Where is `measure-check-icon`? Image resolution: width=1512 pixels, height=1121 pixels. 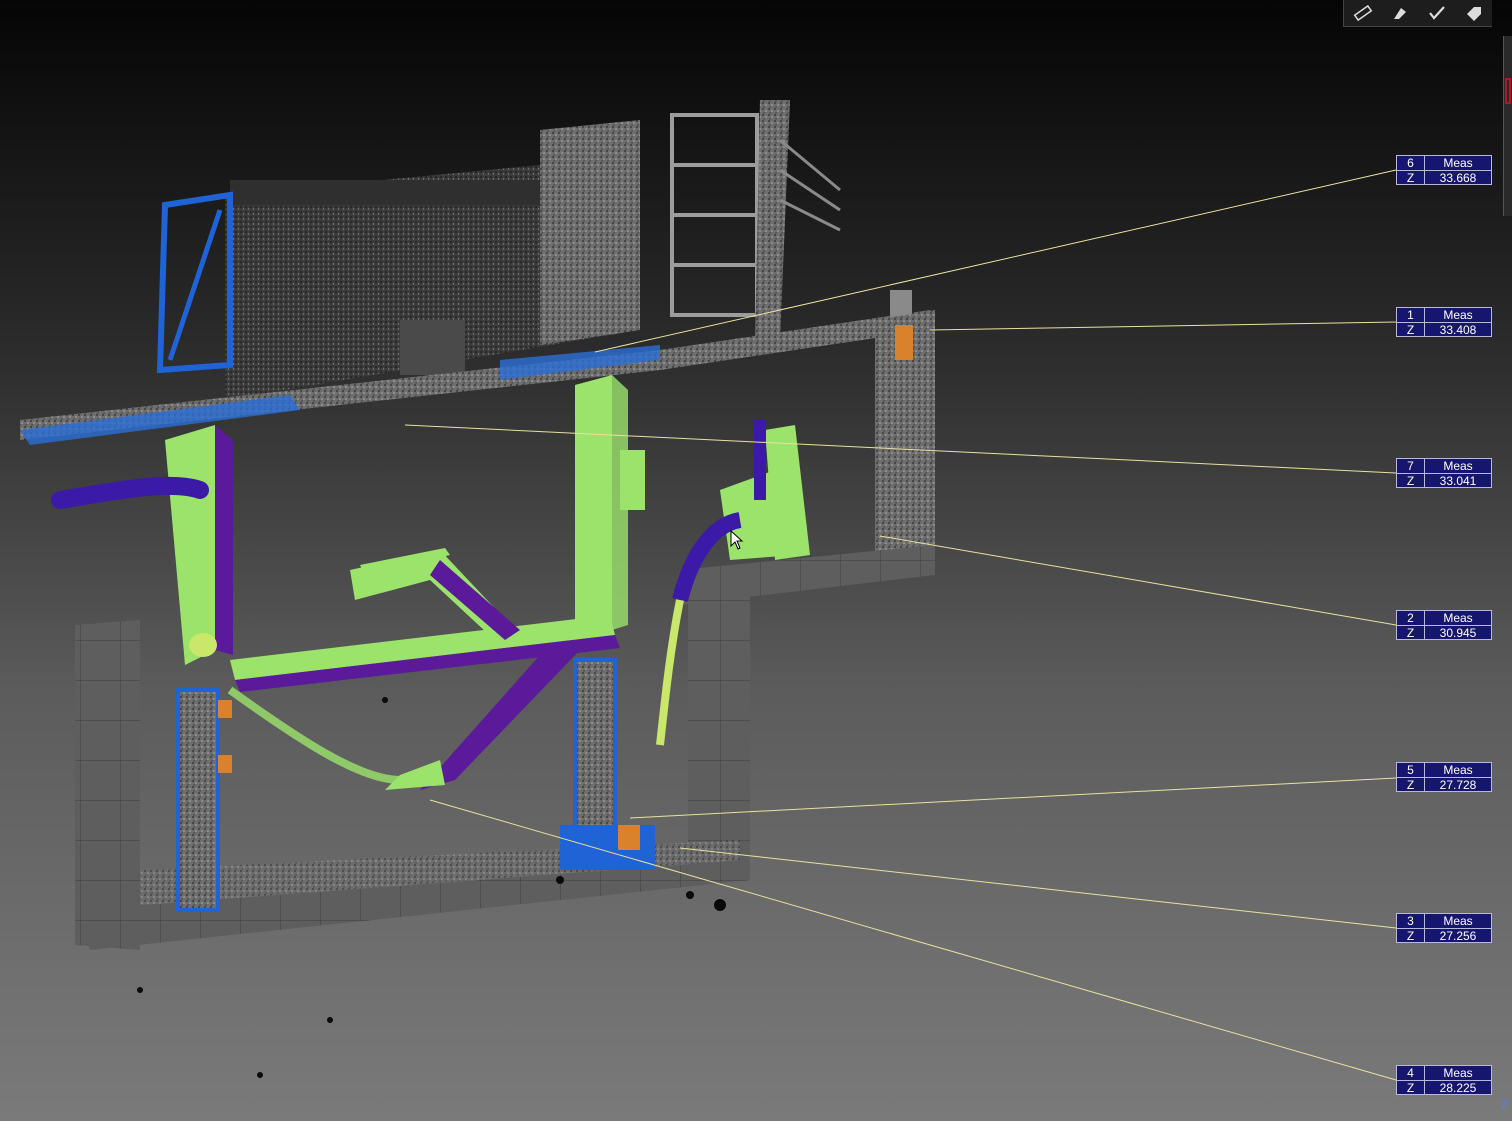 measure-check-icon is located at coordinates (1436, 13).